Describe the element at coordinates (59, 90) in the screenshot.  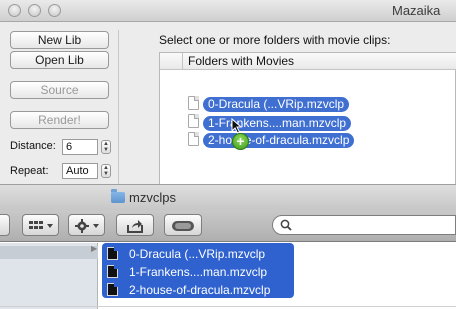
I see `source-button: Source` at that location.